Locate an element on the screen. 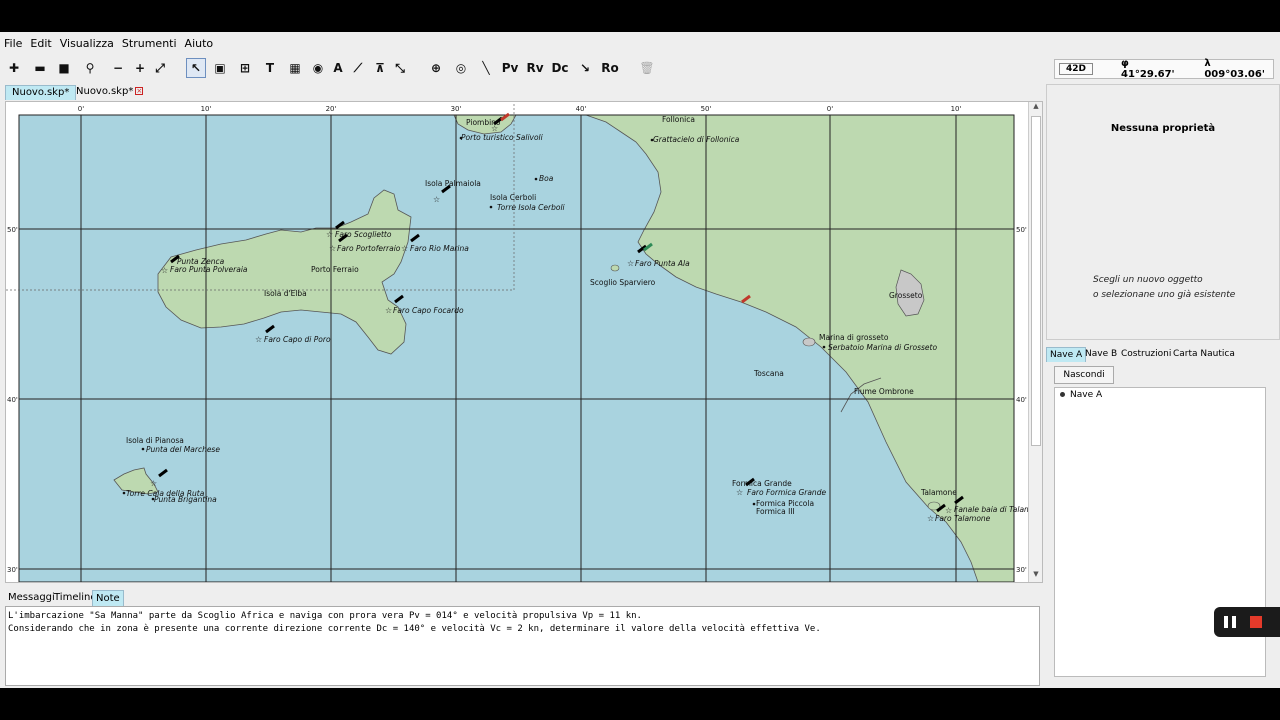 Image resolution: width=1280 pixels, height=720 pixels. map-label: Faro Punta Ala is located at coordinates (662, 263).